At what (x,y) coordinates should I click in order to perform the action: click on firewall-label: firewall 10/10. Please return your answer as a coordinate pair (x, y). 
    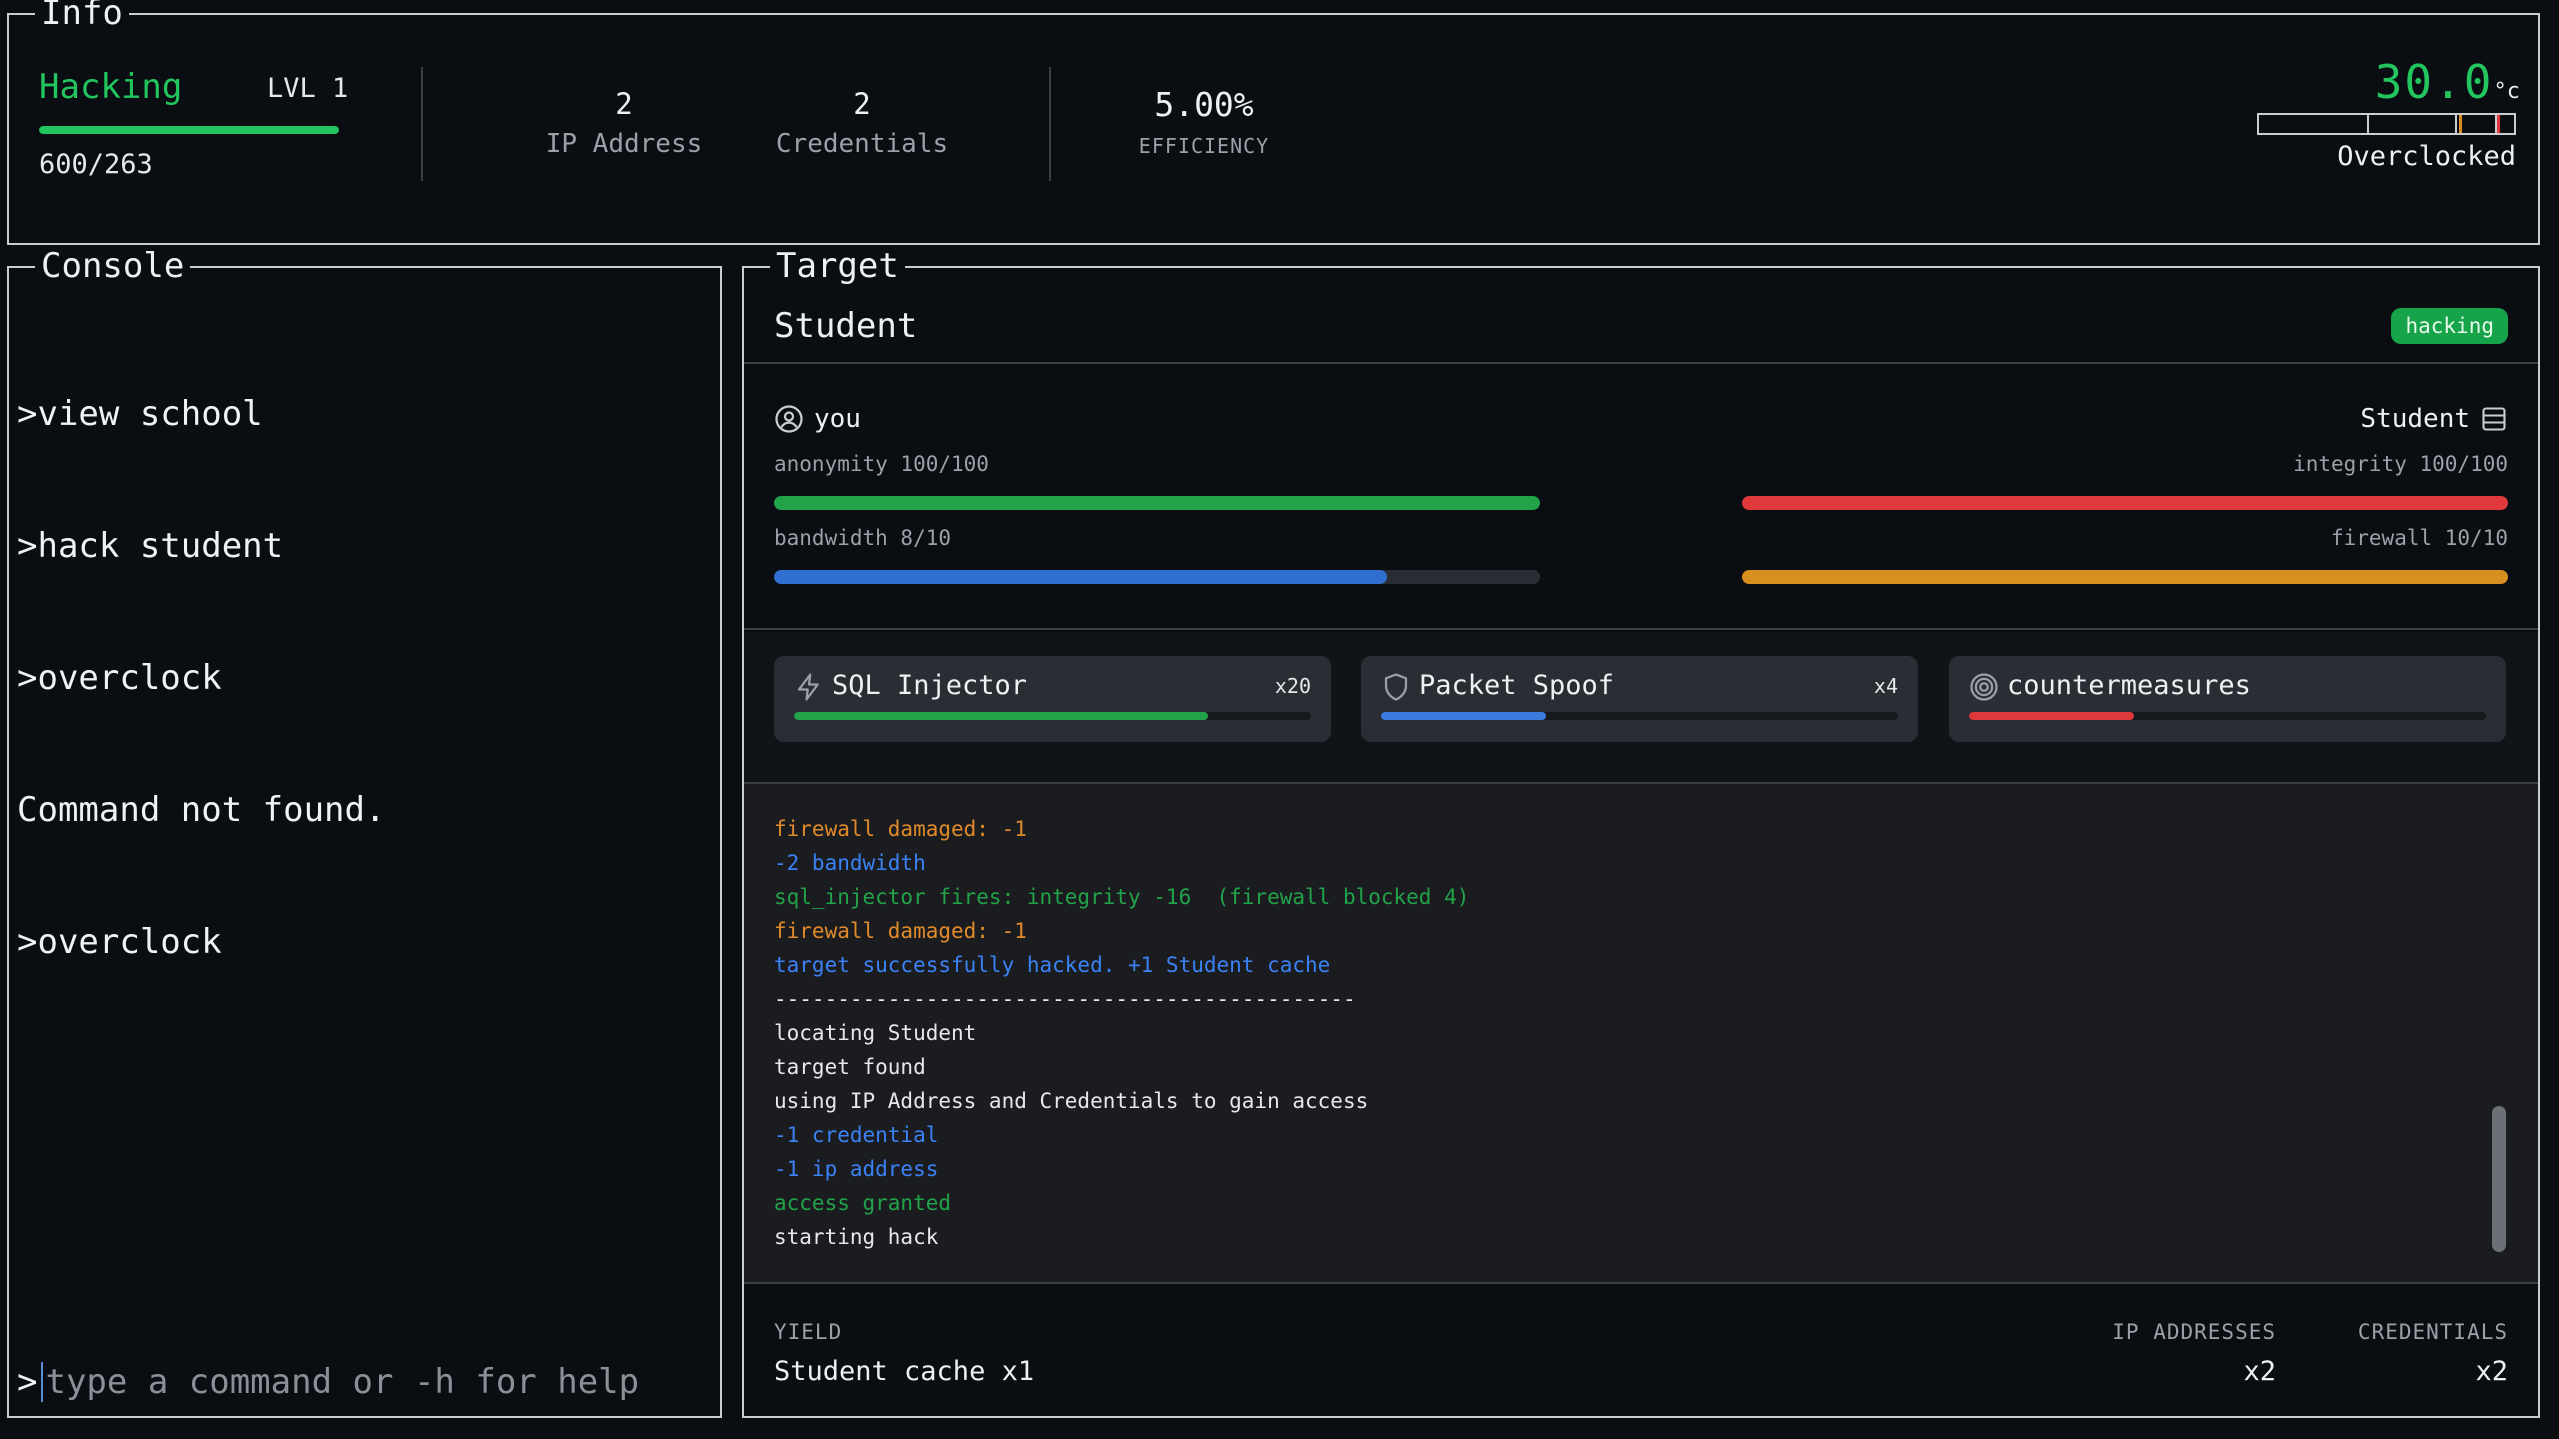
    Looking at the image, I should click on (2419, 538).